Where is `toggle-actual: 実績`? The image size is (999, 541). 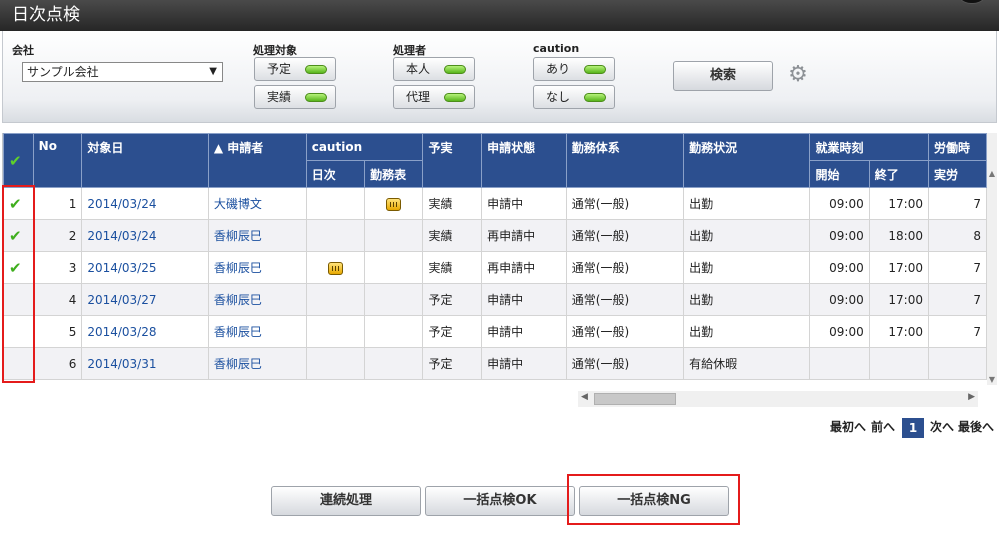
toggle-actual: 実績 is located at coordinates (295, 97).